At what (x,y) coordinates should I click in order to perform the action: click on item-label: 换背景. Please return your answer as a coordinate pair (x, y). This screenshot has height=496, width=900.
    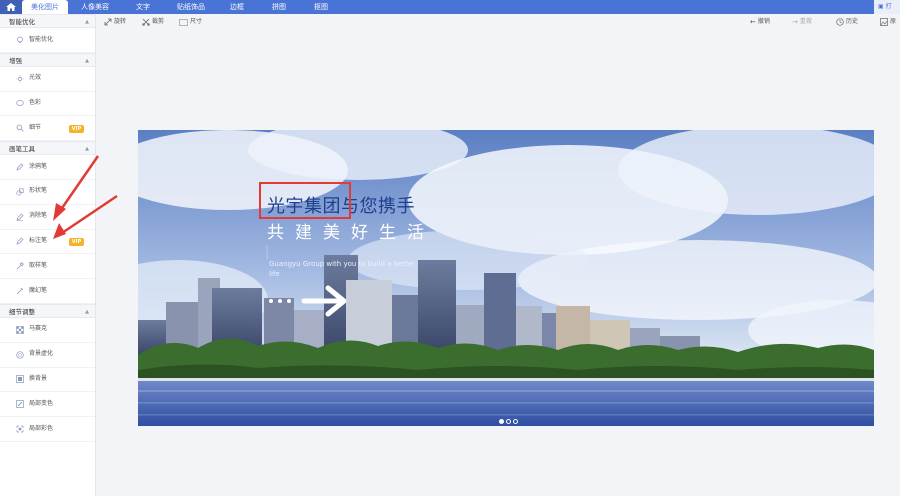
    Looking at the image, I should click on (38, 379).